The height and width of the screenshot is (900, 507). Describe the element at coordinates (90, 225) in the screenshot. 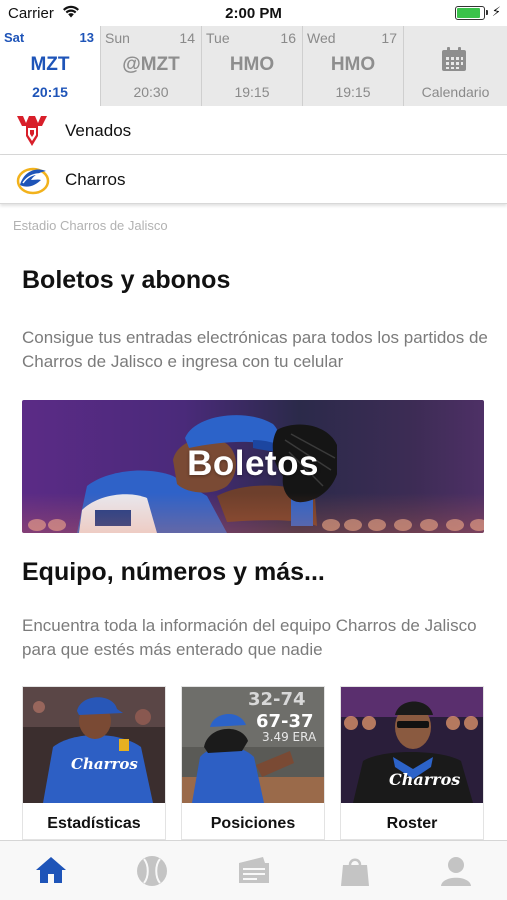

I see `stadium-label: Estadio Charros de Jalisco` at that location.